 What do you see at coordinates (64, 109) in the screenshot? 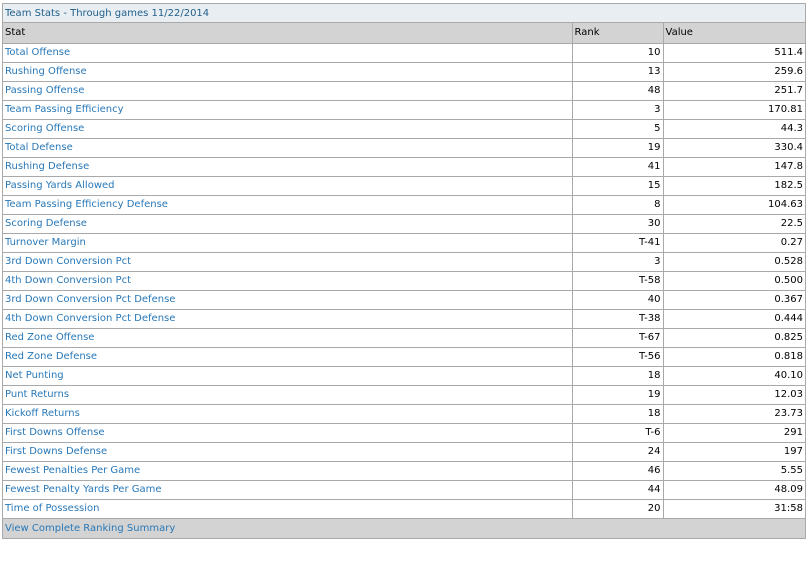
I see `stat-link: Team Passing Efficiency` at bounding box center [64, 109].